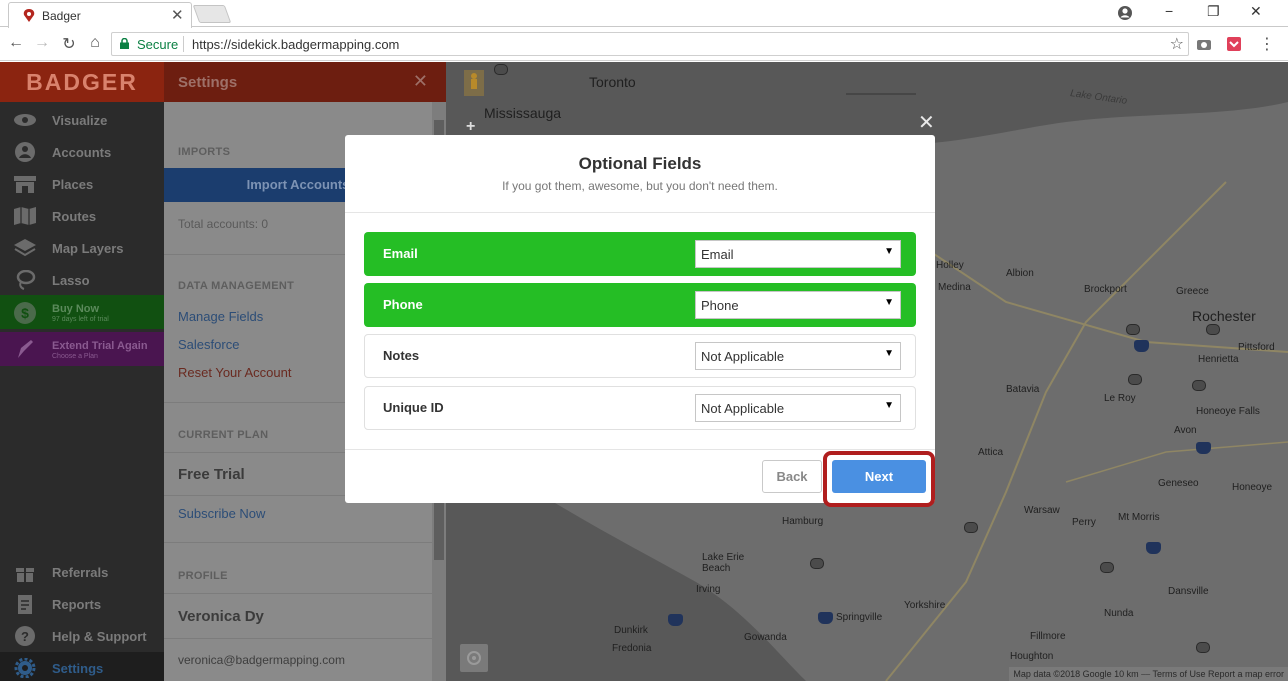  I want to click on back-arrow-icon: ←, so click(16, 43).